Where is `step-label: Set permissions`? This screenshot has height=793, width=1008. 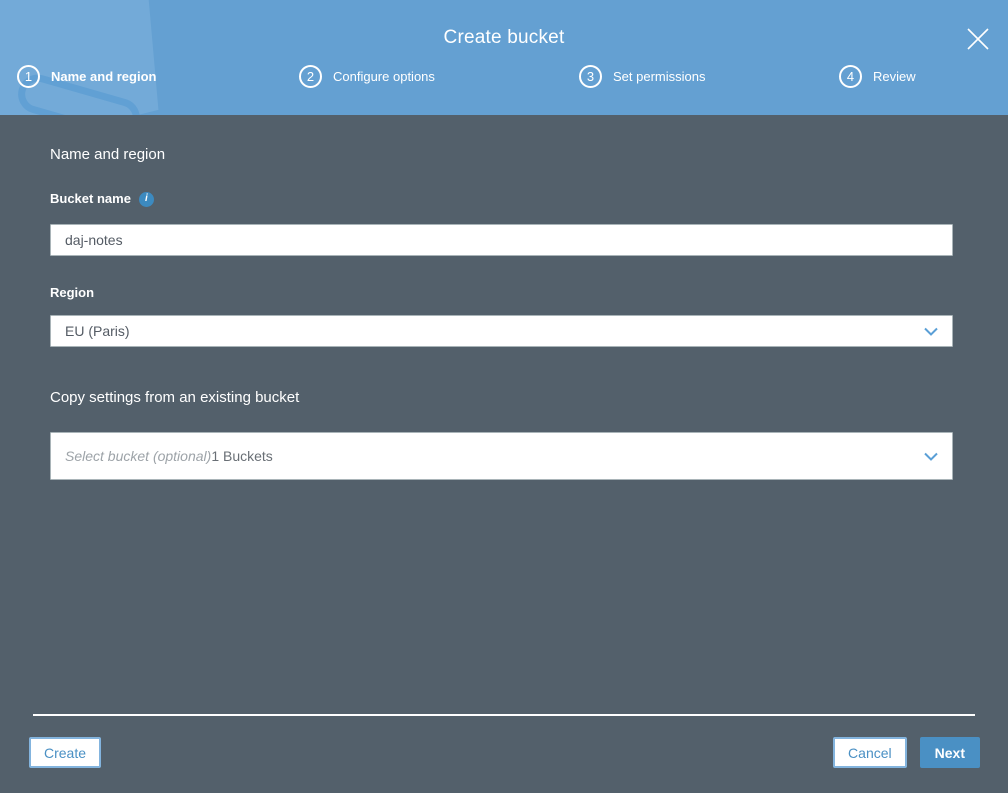
step-label: Set permissions is located at coordinates (659, 76).